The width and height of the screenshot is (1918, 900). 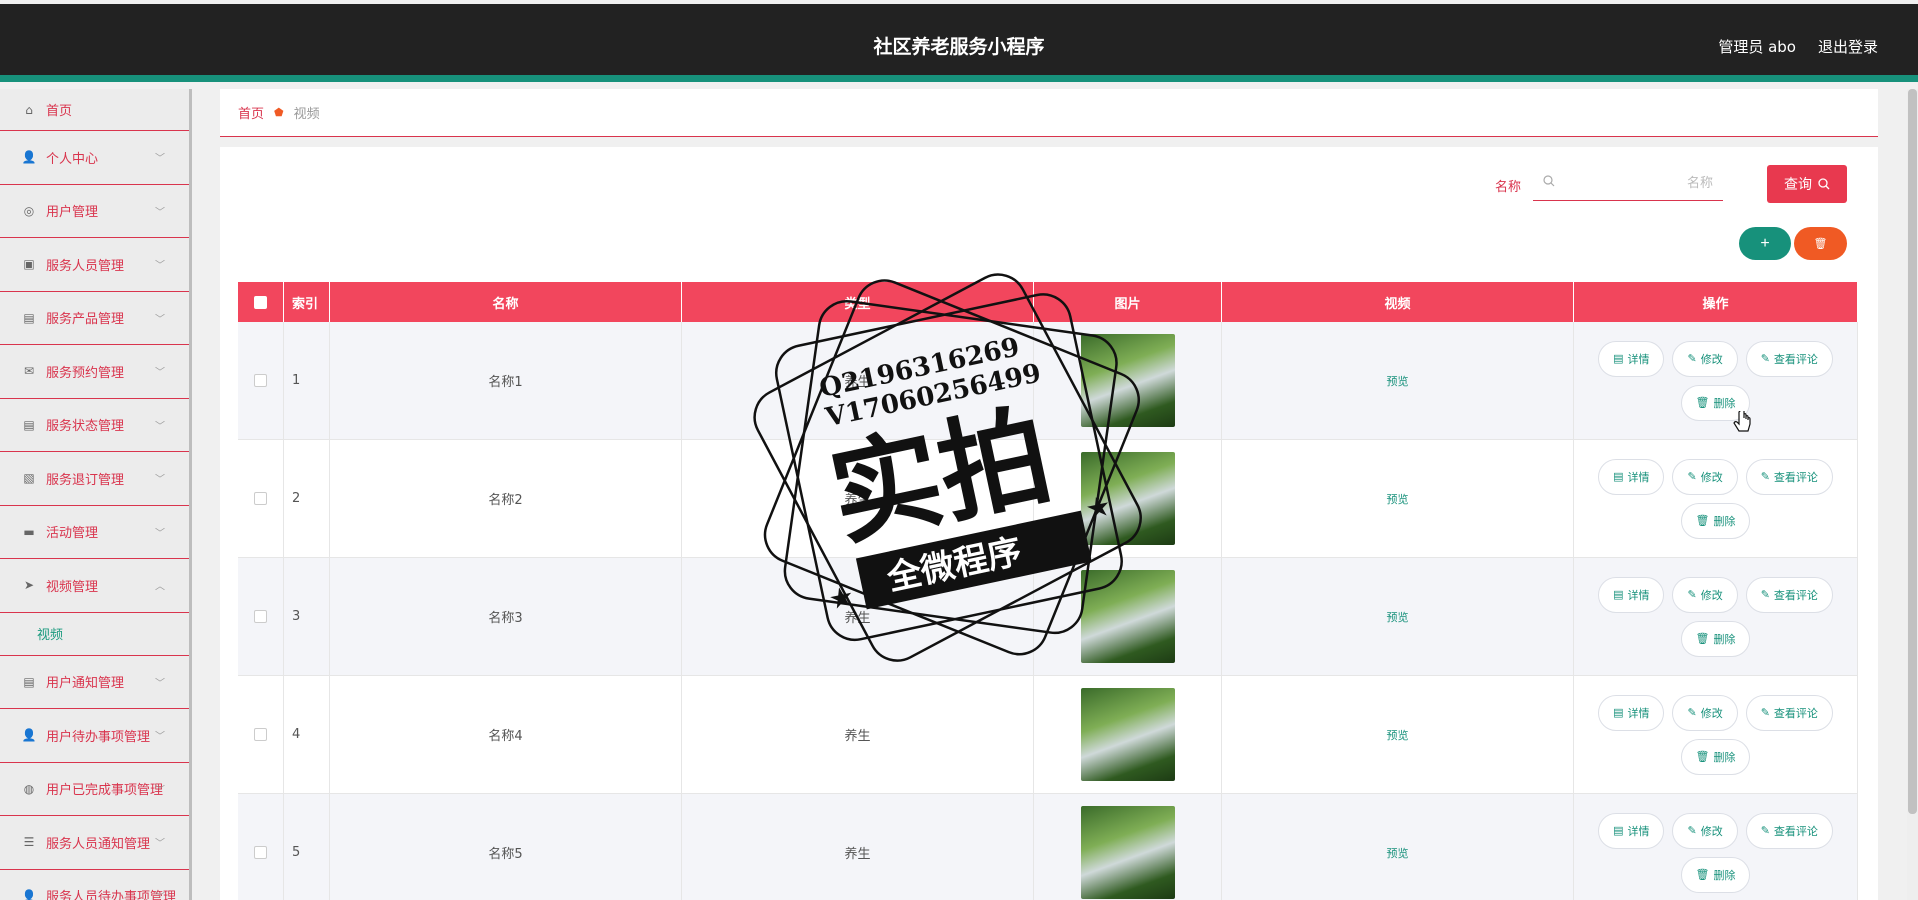 What do you see at coordinates (94, 843) in the screenshot?
I see `sidebar-item-13: ☰ 服务人员通知管理 ﹀` at bounding box center [94, 843].